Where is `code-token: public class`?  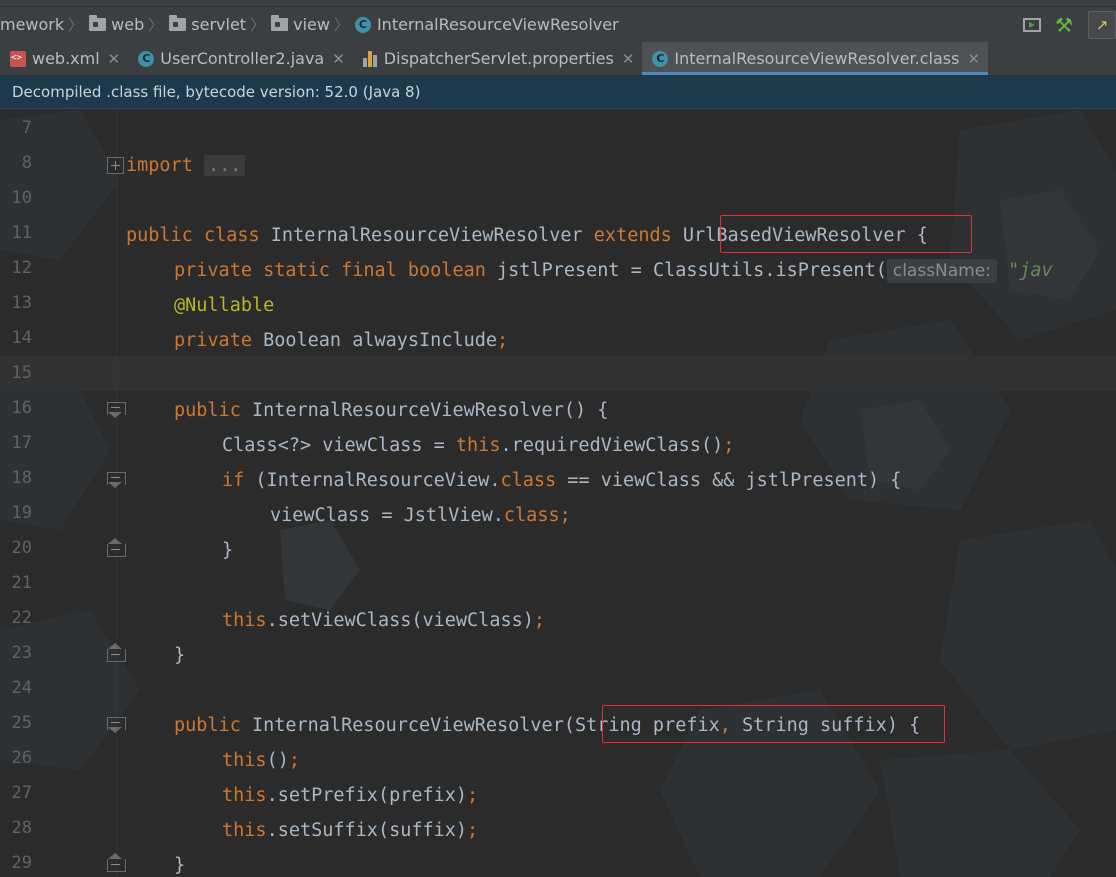 code-token: public class is located at coordinates (193, 235).